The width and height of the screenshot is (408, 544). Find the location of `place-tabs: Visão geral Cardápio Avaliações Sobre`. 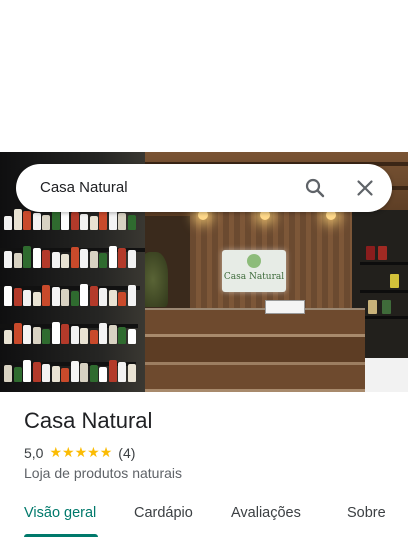

place-tabs: Visão geral Cardápio Avaliações Sobre is located at coordinates (204, 520).